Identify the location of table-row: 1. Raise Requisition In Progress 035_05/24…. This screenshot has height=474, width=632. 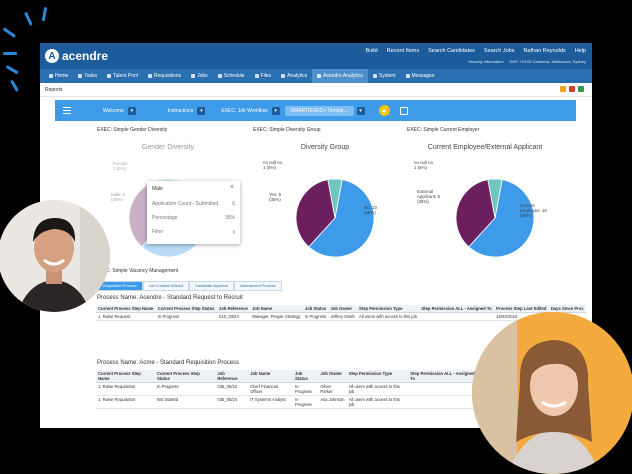
(316, 389).